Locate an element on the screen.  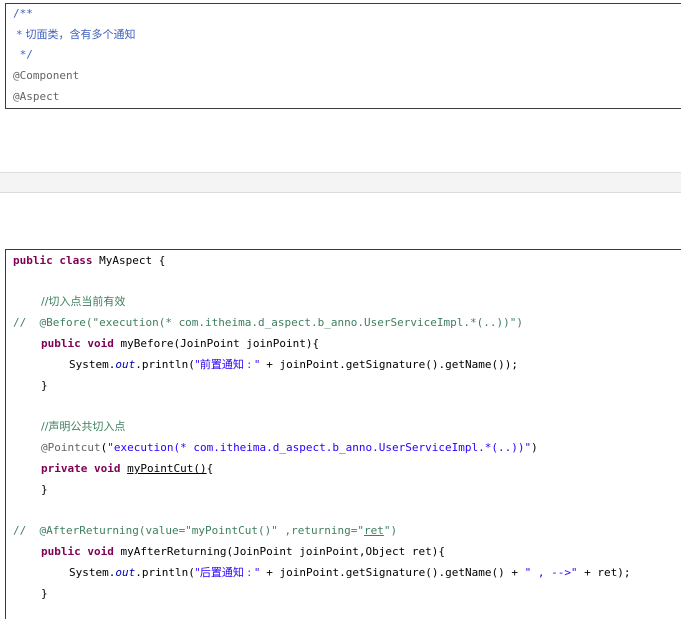
code-text: ) is located at coordinates (534, 447).